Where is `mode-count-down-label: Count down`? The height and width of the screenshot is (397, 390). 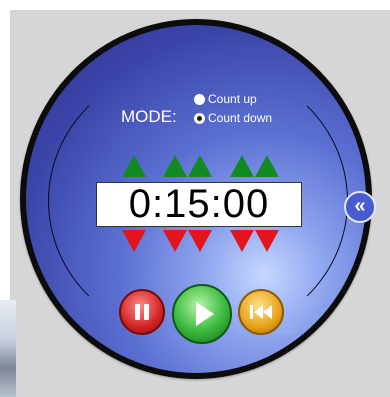
mode-count-down-label: Count down is located at coordinates (240, 118).